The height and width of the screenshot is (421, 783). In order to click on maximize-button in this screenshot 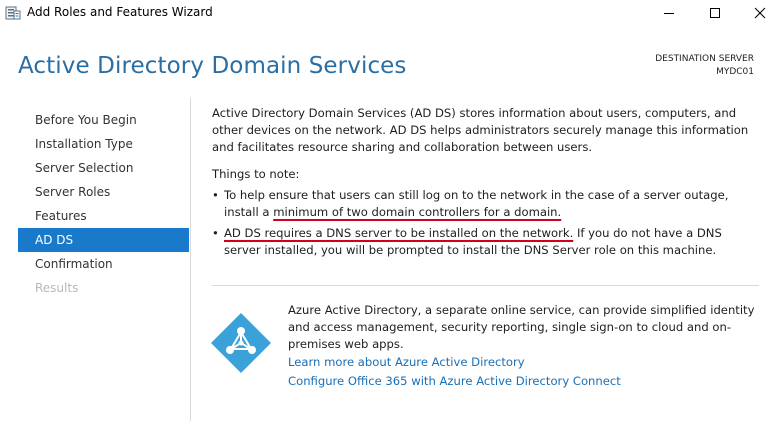, I will do `click(715, 13)`.